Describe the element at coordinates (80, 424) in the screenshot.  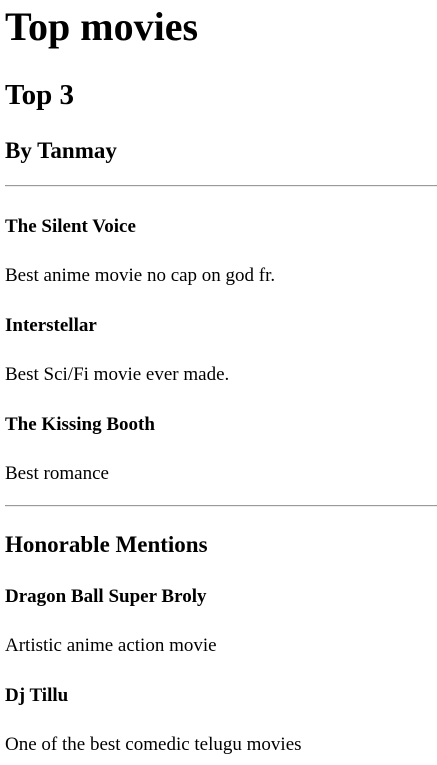
I see `movie-title: The Kissing Booth` at that location.